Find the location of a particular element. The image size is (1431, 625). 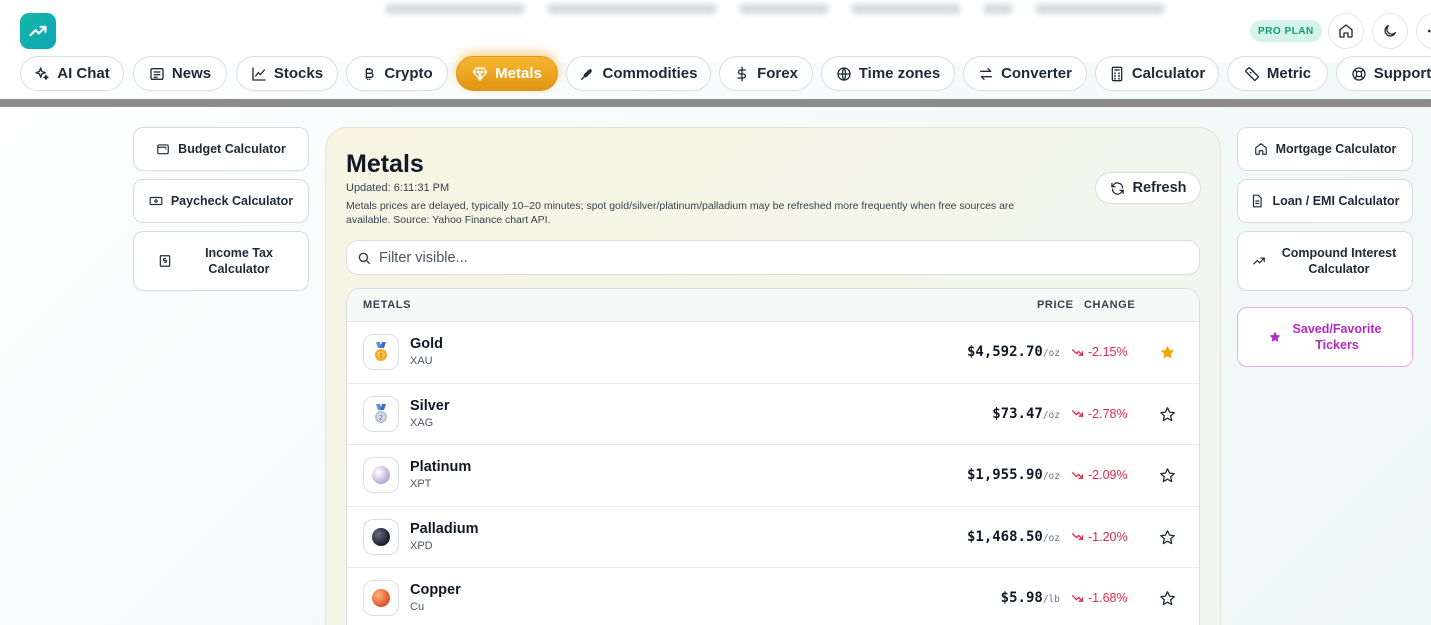

globe-icon is located at coordinates (844, 73).